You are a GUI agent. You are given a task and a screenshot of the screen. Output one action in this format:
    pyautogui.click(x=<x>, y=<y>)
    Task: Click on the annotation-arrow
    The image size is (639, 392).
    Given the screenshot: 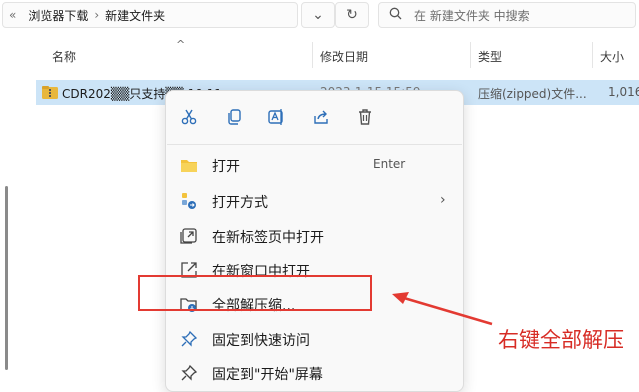 What is the action you would take?
    pyautogui.click(x=442, y=309)
    